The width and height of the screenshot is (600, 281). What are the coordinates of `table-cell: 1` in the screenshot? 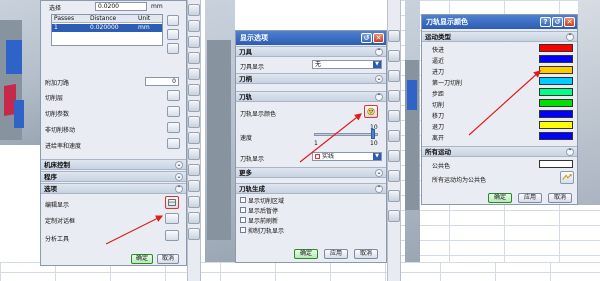 It's located at (56, 27).